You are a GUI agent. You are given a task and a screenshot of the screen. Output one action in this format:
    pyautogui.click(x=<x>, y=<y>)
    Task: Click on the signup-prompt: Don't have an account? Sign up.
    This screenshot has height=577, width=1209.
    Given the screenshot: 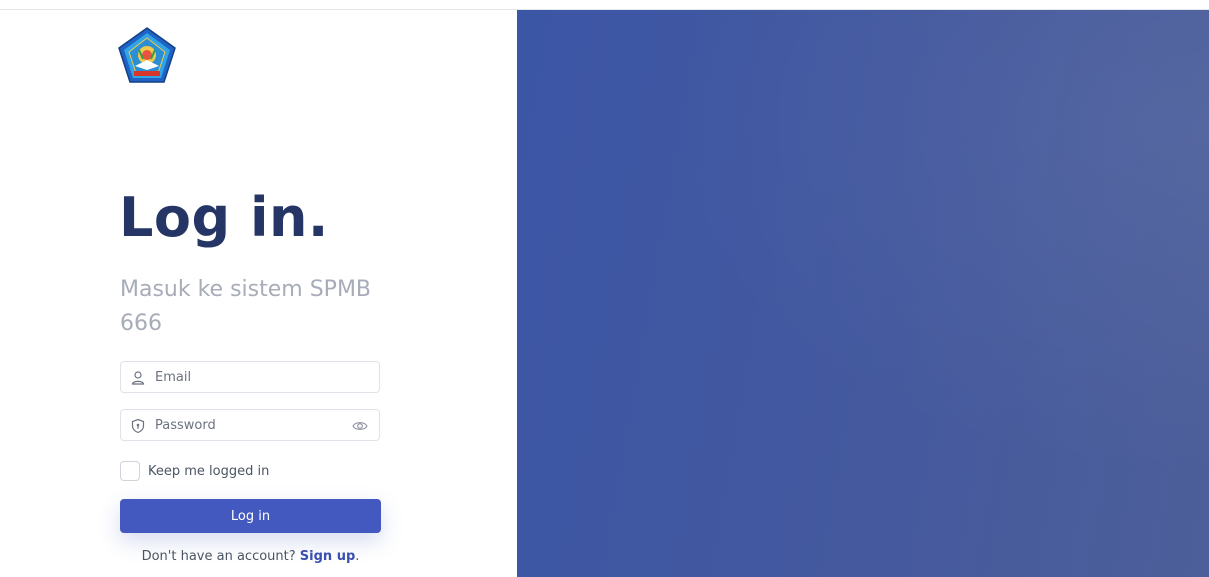 What is the action you would take?
    pyautogui.click(x=250, y=556)
    